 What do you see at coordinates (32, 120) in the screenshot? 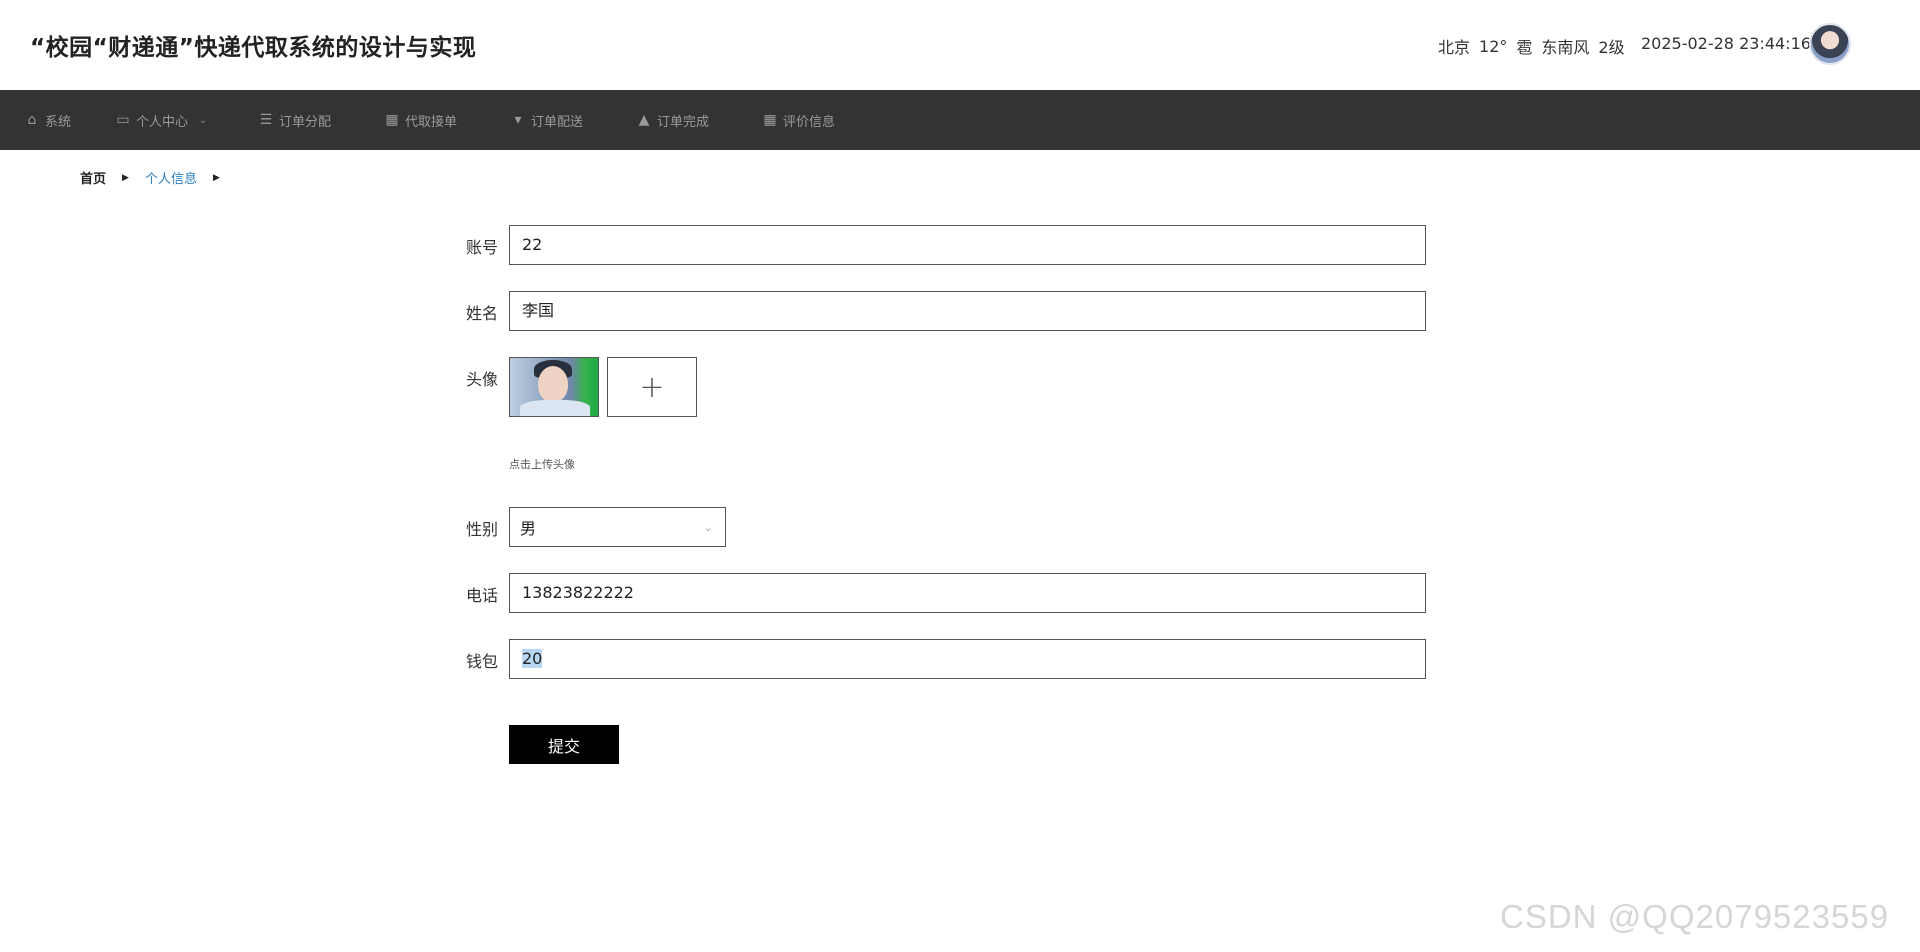
I see `home-icon: ⌂` at bounding box center [32, 120].